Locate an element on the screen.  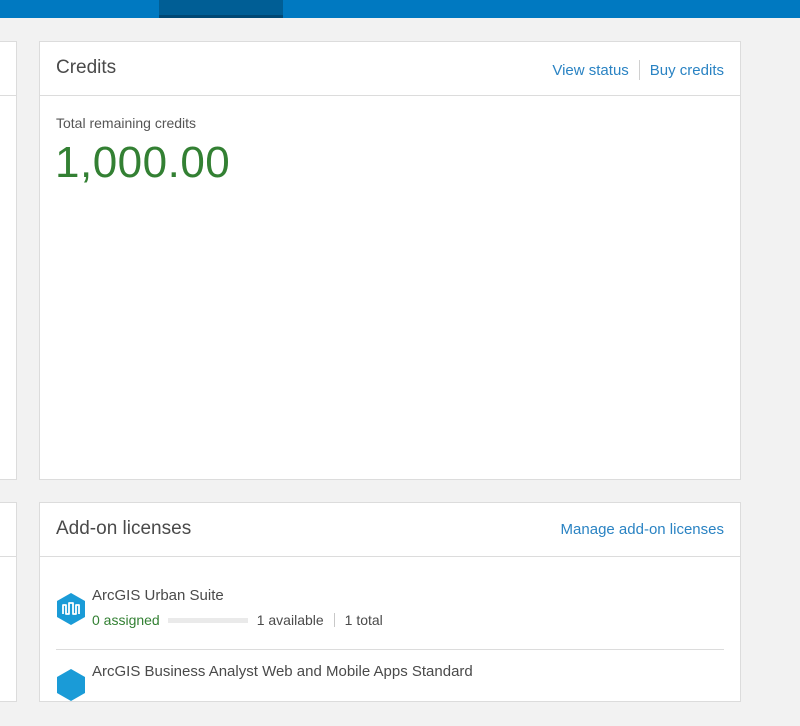
nav-tab-active is located at coordinates (221, 9).